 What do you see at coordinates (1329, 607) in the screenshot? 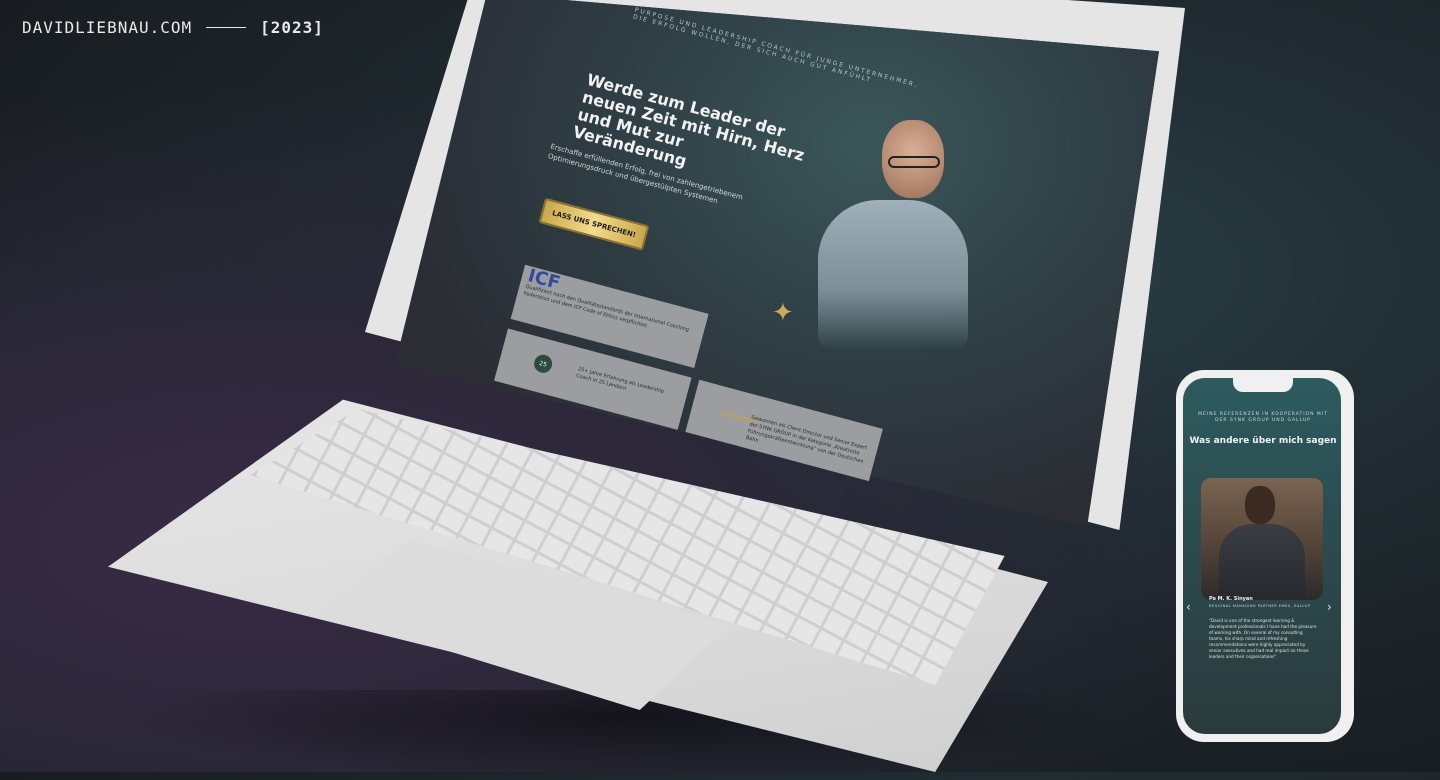
I see `chevron-right-icon: ›` at bounding box center [1329, 607].